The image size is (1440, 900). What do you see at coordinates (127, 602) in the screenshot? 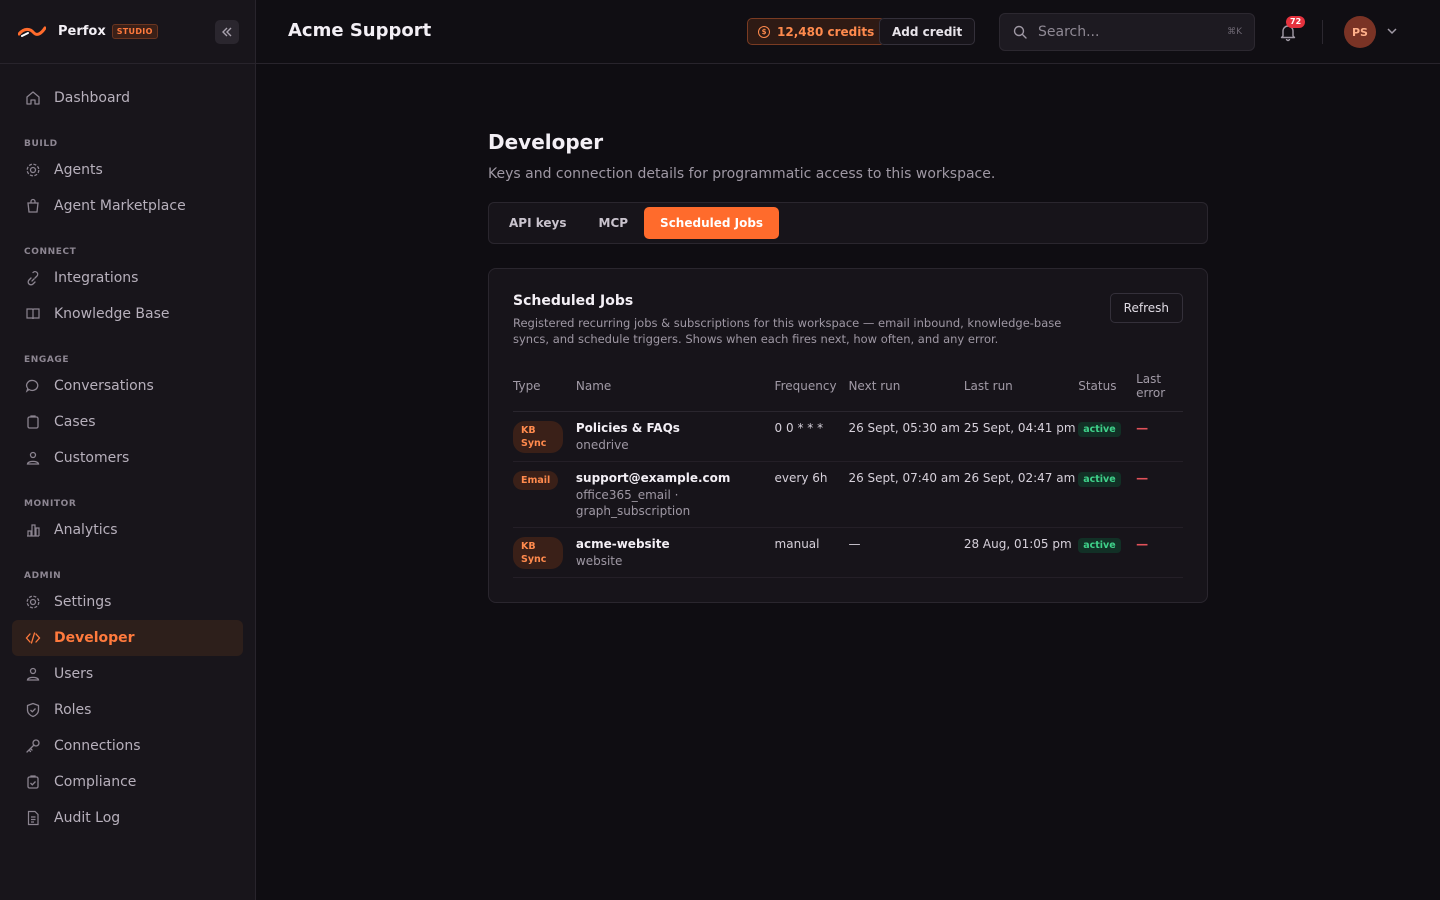
I see `sidebar-item-settings: Settings` at bounding box center [127, 602].